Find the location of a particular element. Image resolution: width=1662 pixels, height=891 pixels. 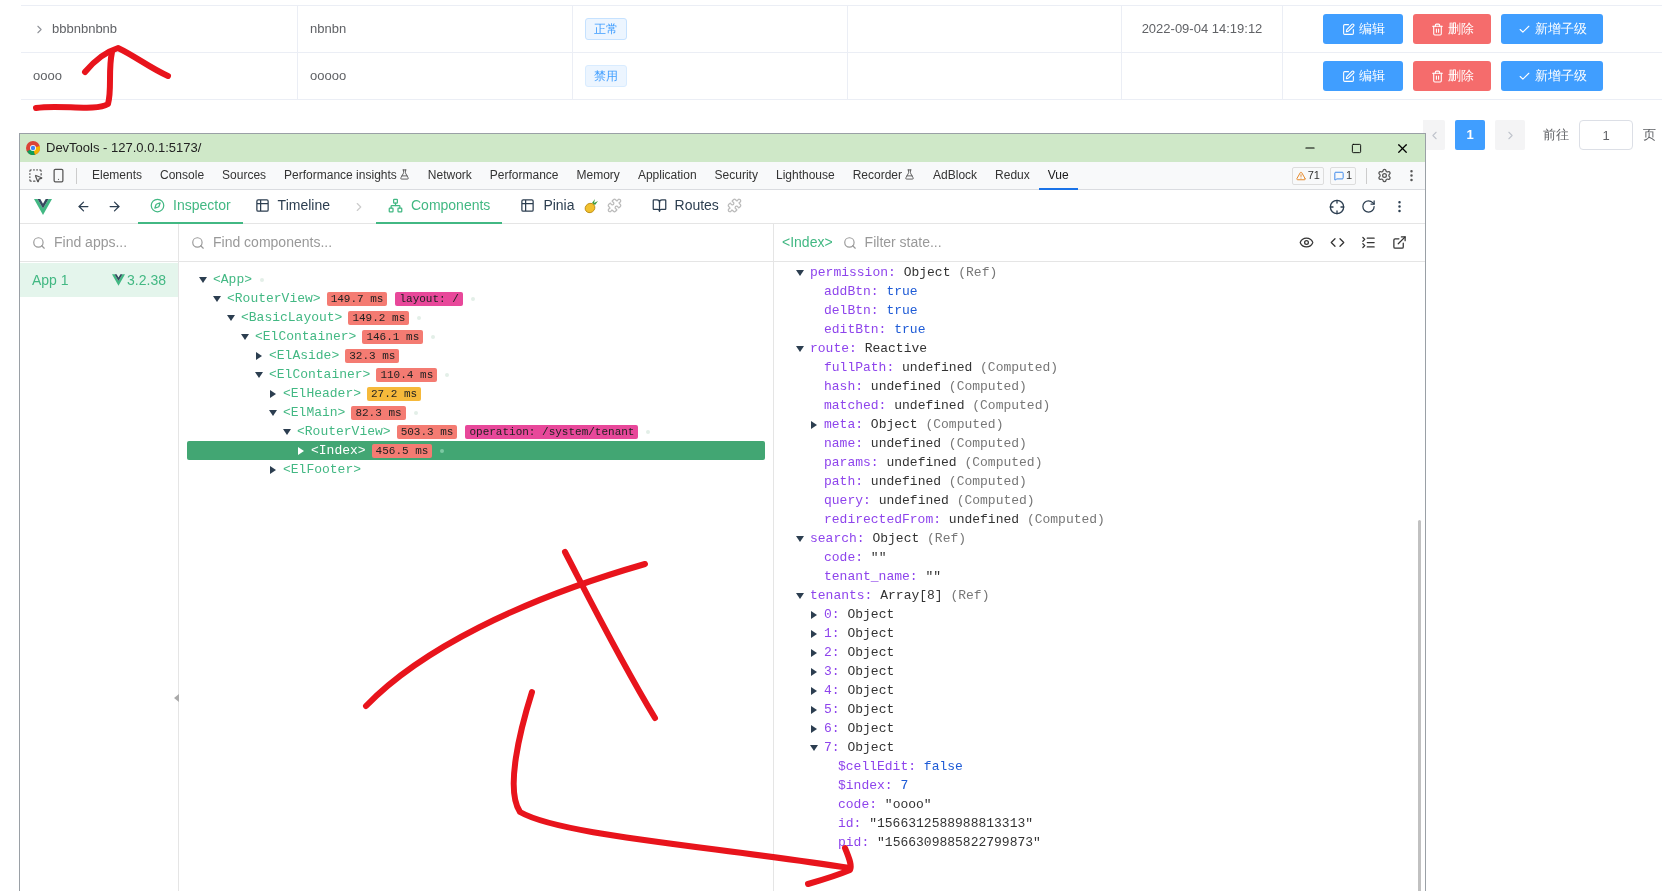

compass-icon is located at coordinates (157, 205).